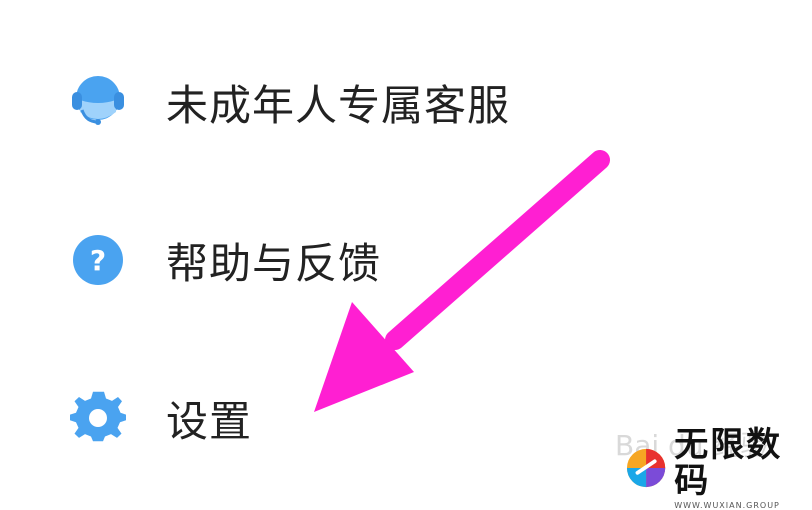 This screenshot has height=510, width=812. I want to click on menu-item-help-feedback: ? 帮助与反馈, so click(225, 260).